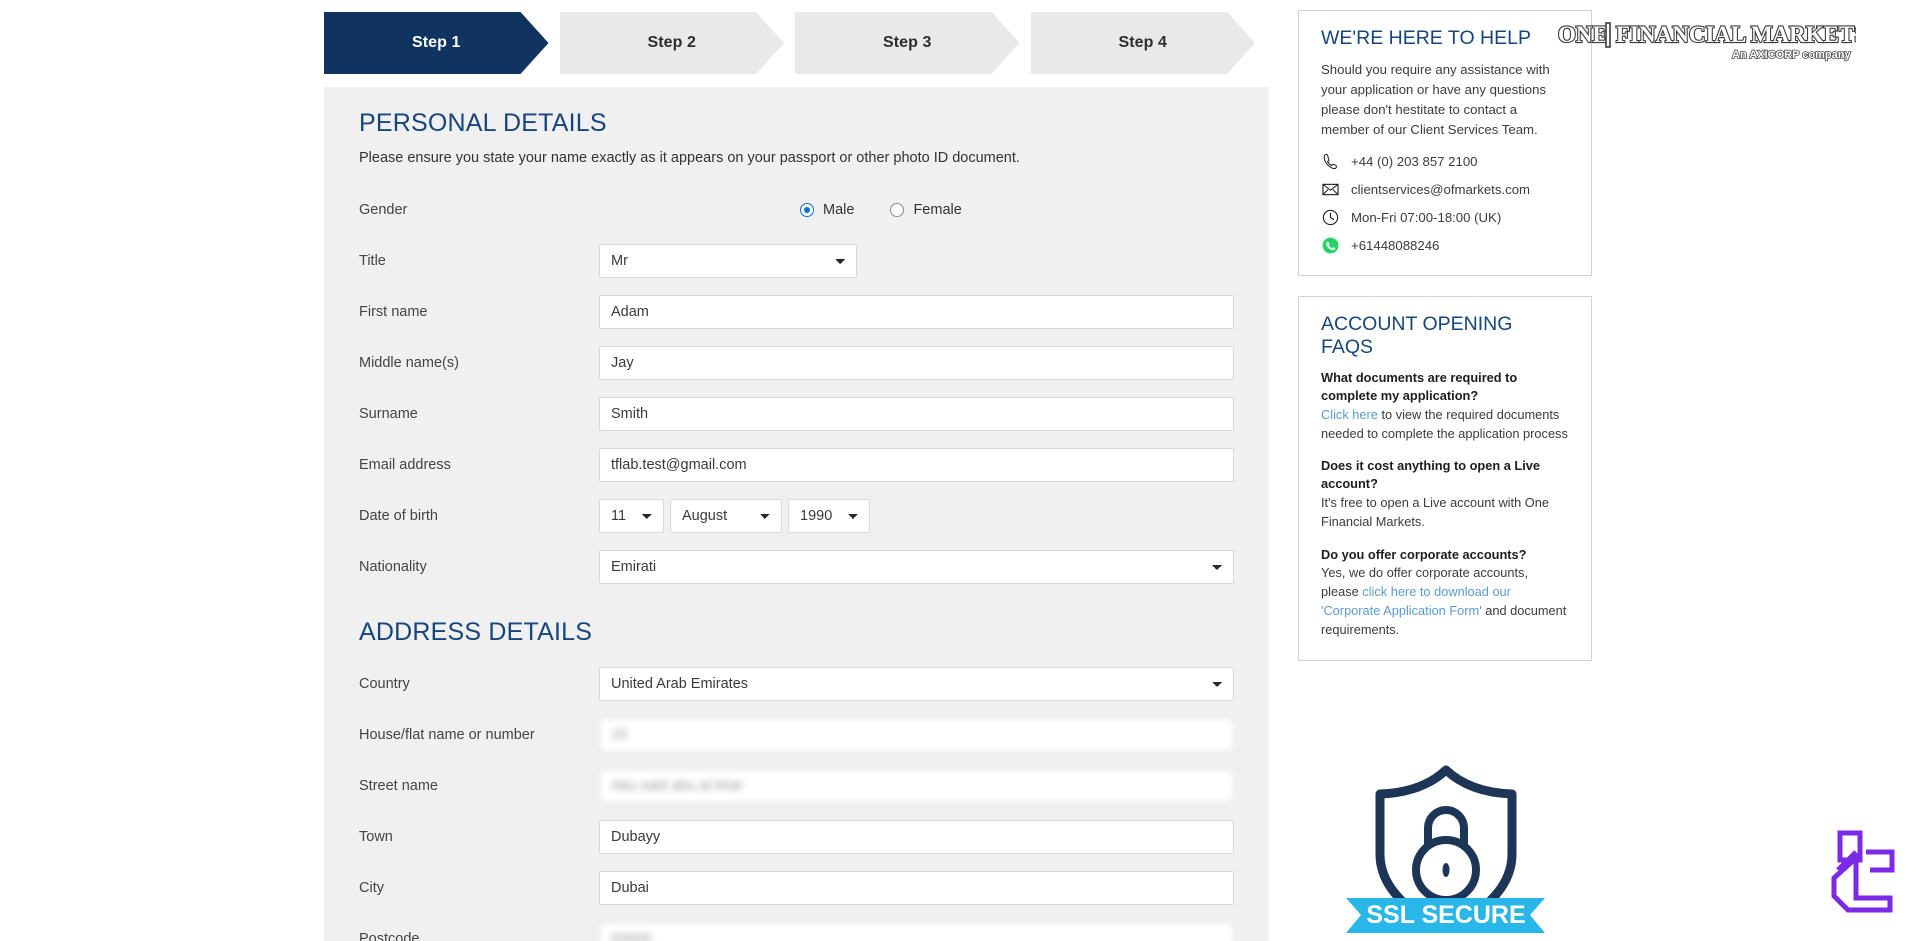 This screenshot has width=1920, height=941. I want to click on faq-link-click-here: Click here, so click(1349, 414).